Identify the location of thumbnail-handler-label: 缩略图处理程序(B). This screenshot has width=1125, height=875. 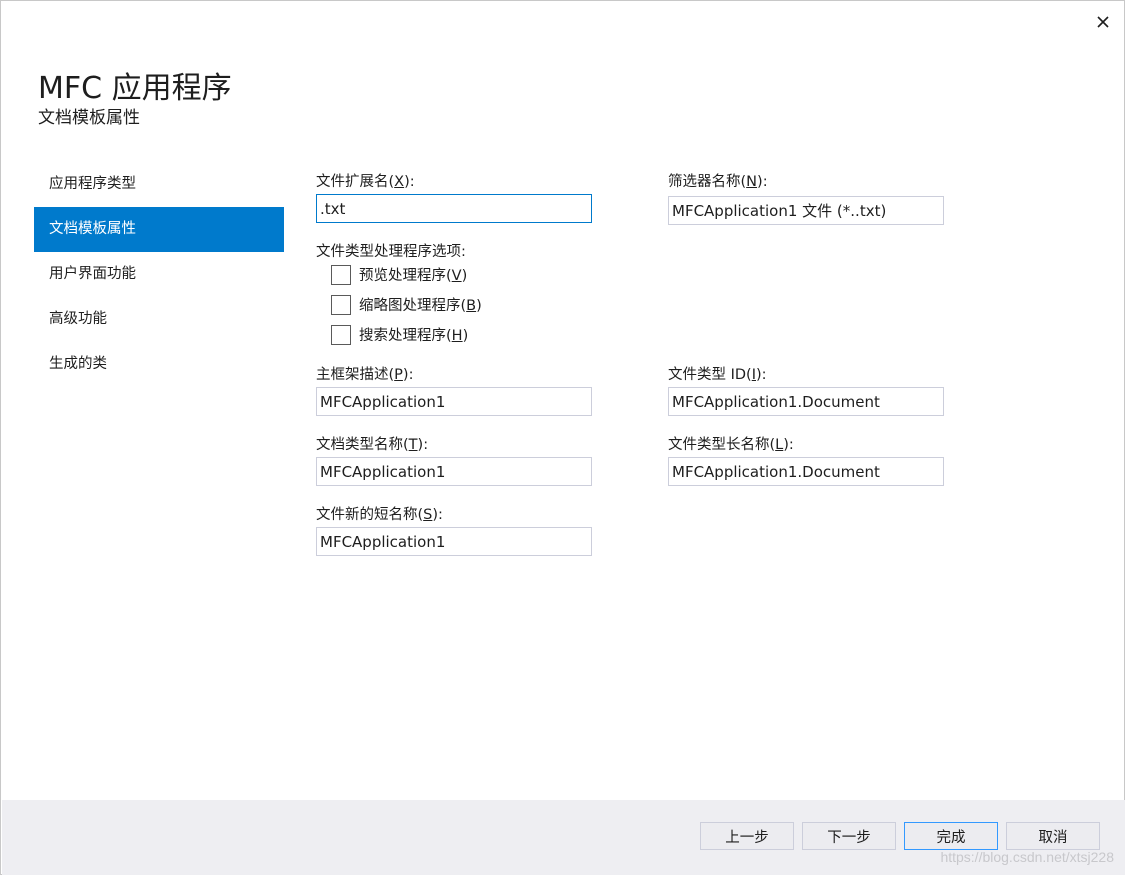
(420, 304).